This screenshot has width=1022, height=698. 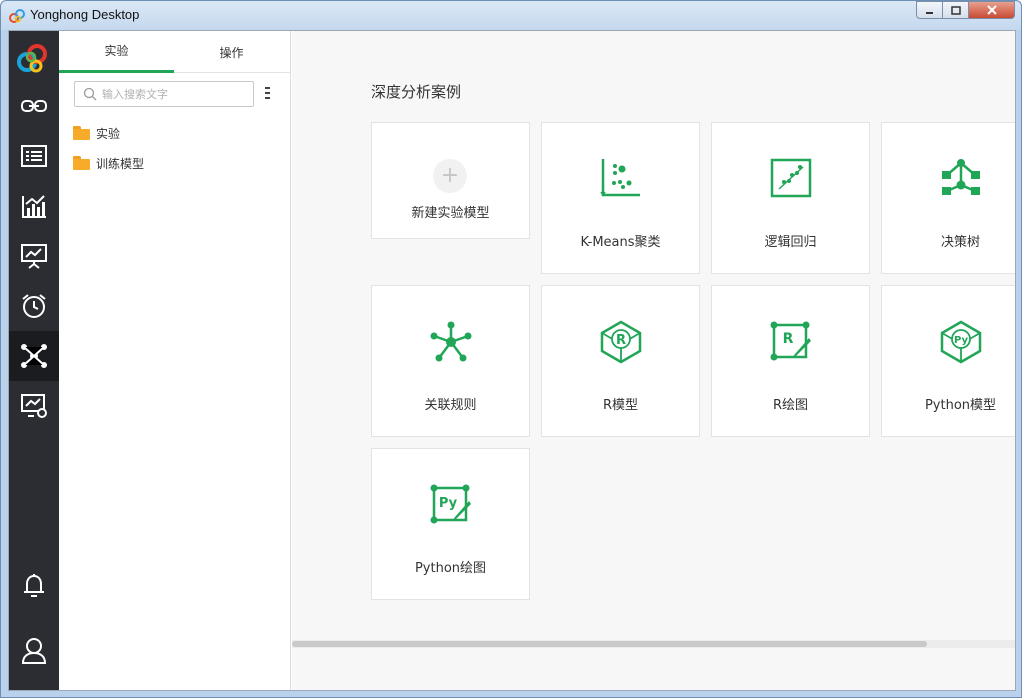 I want to click on monitor-settings-icon, so click(x=34, y=406).